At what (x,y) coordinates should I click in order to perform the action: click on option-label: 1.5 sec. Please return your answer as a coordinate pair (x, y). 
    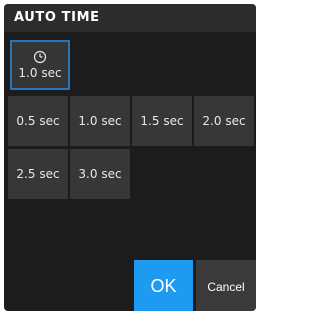
    Looking at the image, I should click on (162, 121).